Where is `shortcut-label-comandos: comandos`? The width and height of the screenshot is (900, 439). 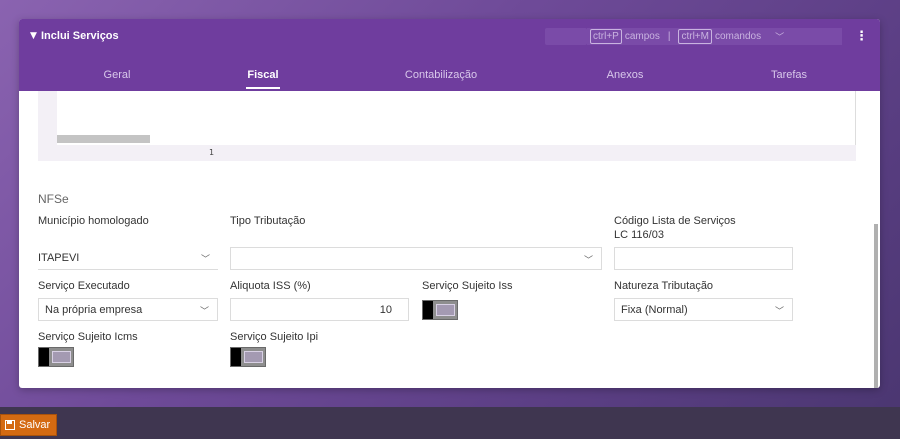
shortcut-label-comandos: comandos is located at coordinates (738, 36).